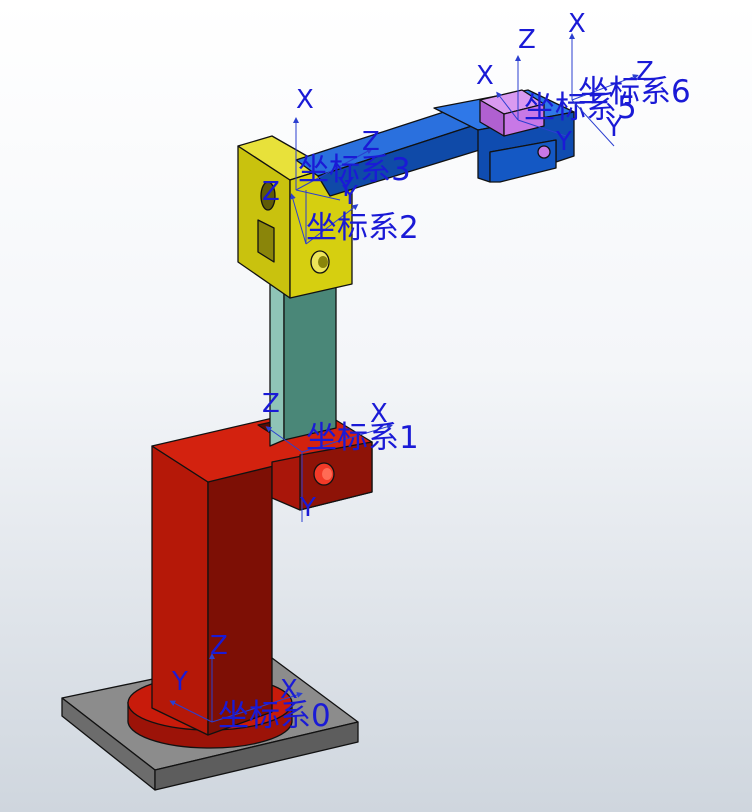  What do you see at coordinates (274, 716) in the screenshot?
I see `frame-0-label: 坐标系0` at bounding box center [274, 716].